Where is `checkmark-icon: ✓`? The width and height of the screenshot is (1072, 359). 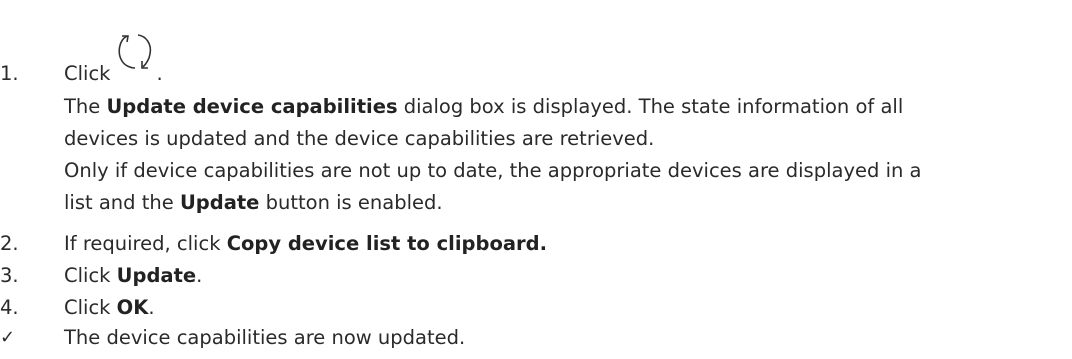 checkmark-icon: ✓ is located at coordinates (8, 337).